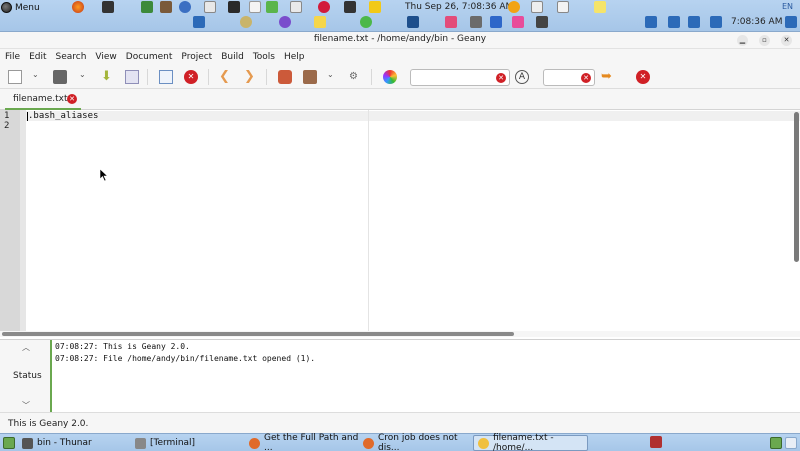 The height and width of the screenshot is (451, 800). I want to click on keyboard-layout-indicator: EN, so click(787, 6).